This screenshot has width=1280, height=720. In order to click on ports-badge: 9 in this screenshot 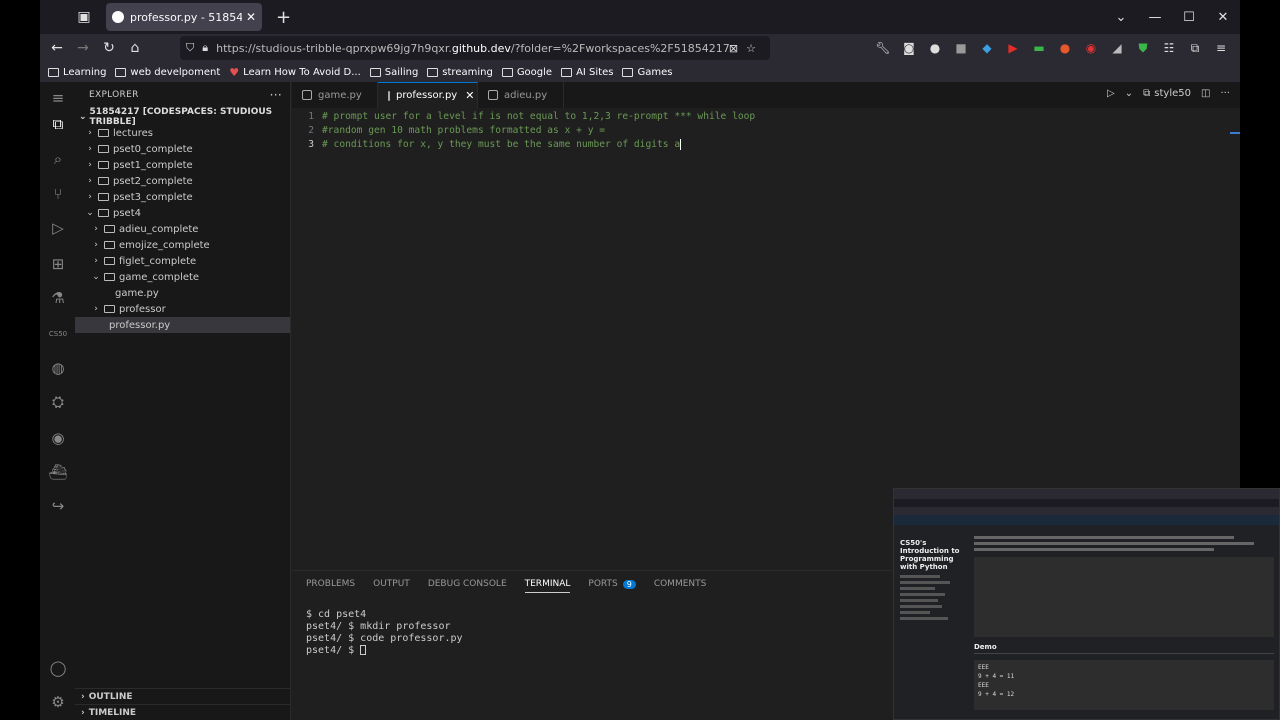, I will do `click(629, 584)`.